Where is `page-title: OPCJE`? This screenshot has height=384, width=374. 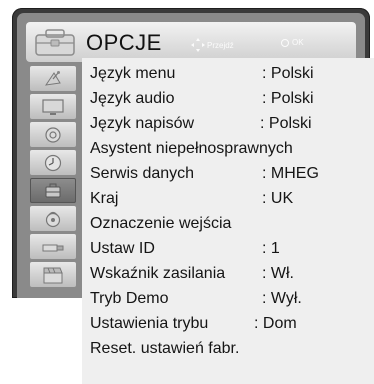 page-title: OPCJE is located at coordinates (124, 42).